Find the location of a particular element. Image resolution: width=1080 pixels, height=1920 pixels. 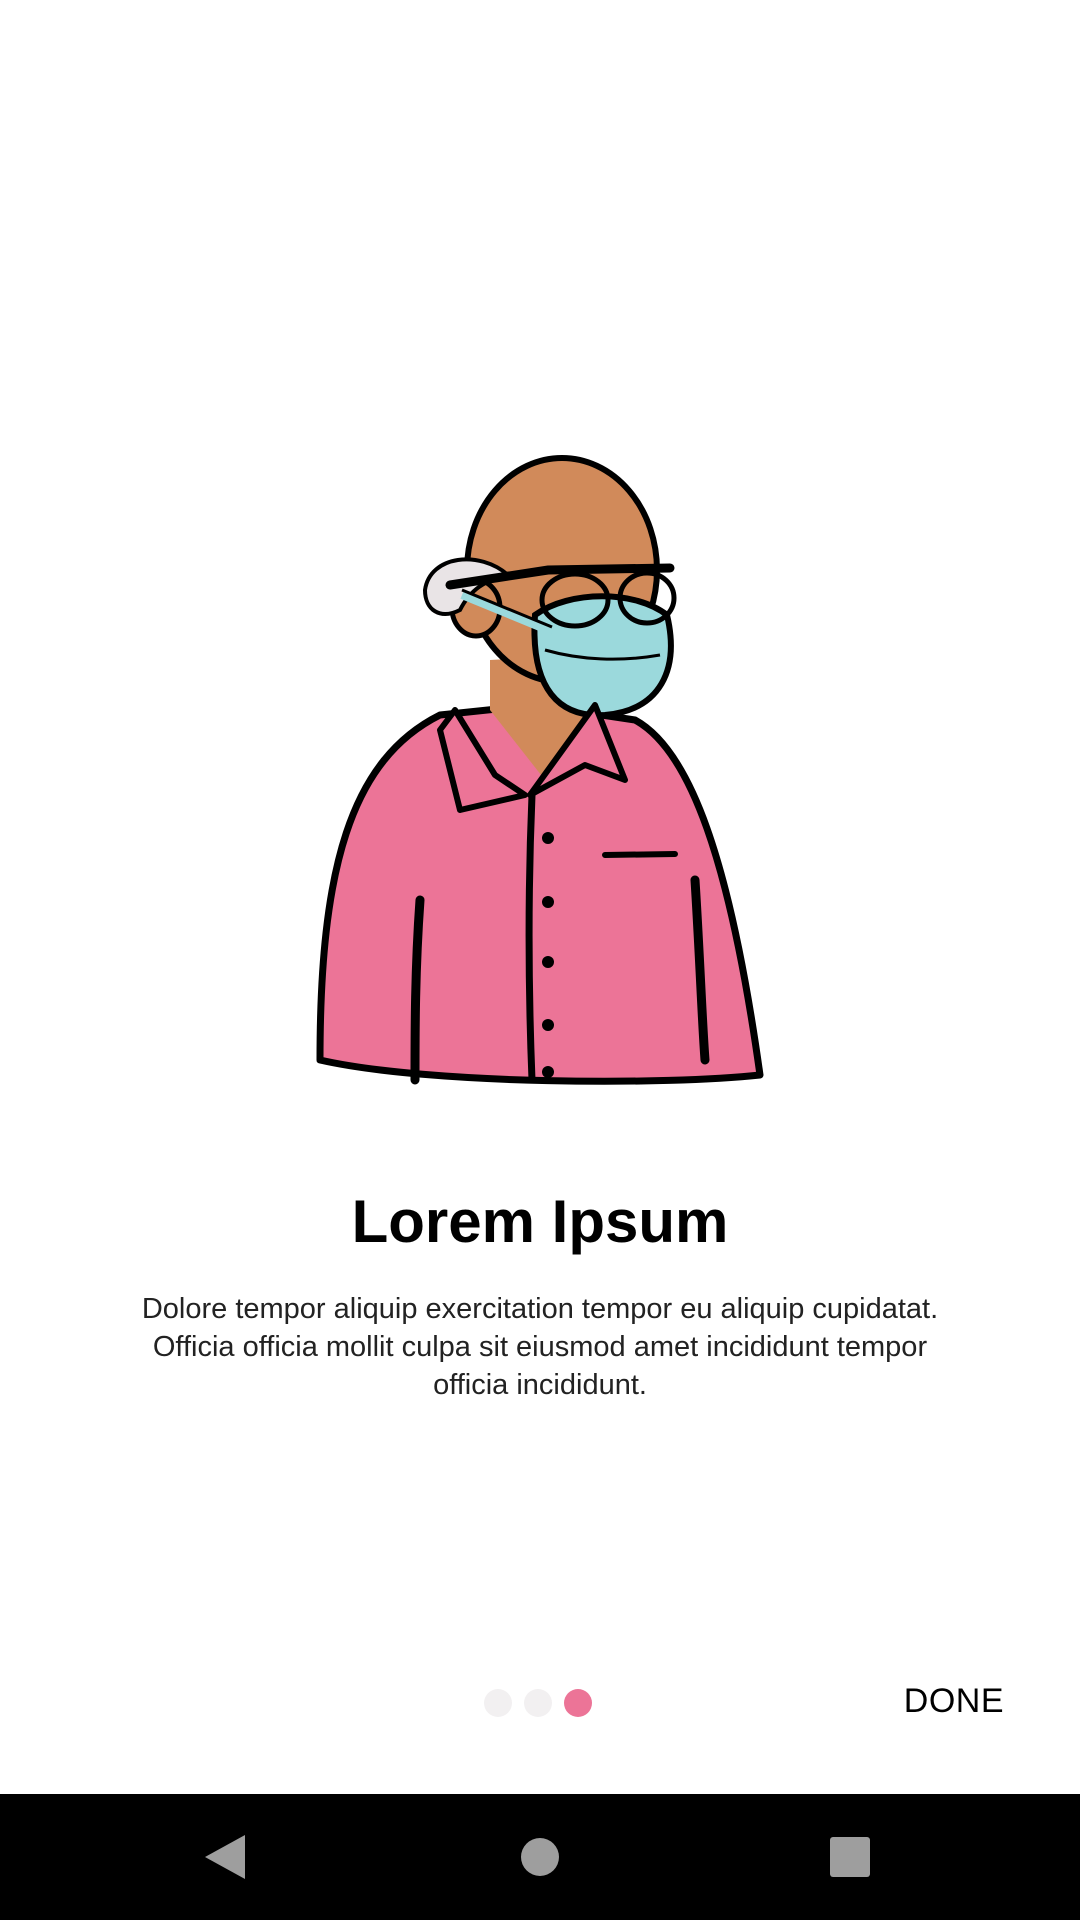

page-indicator is located at coordinates (538, 1703).